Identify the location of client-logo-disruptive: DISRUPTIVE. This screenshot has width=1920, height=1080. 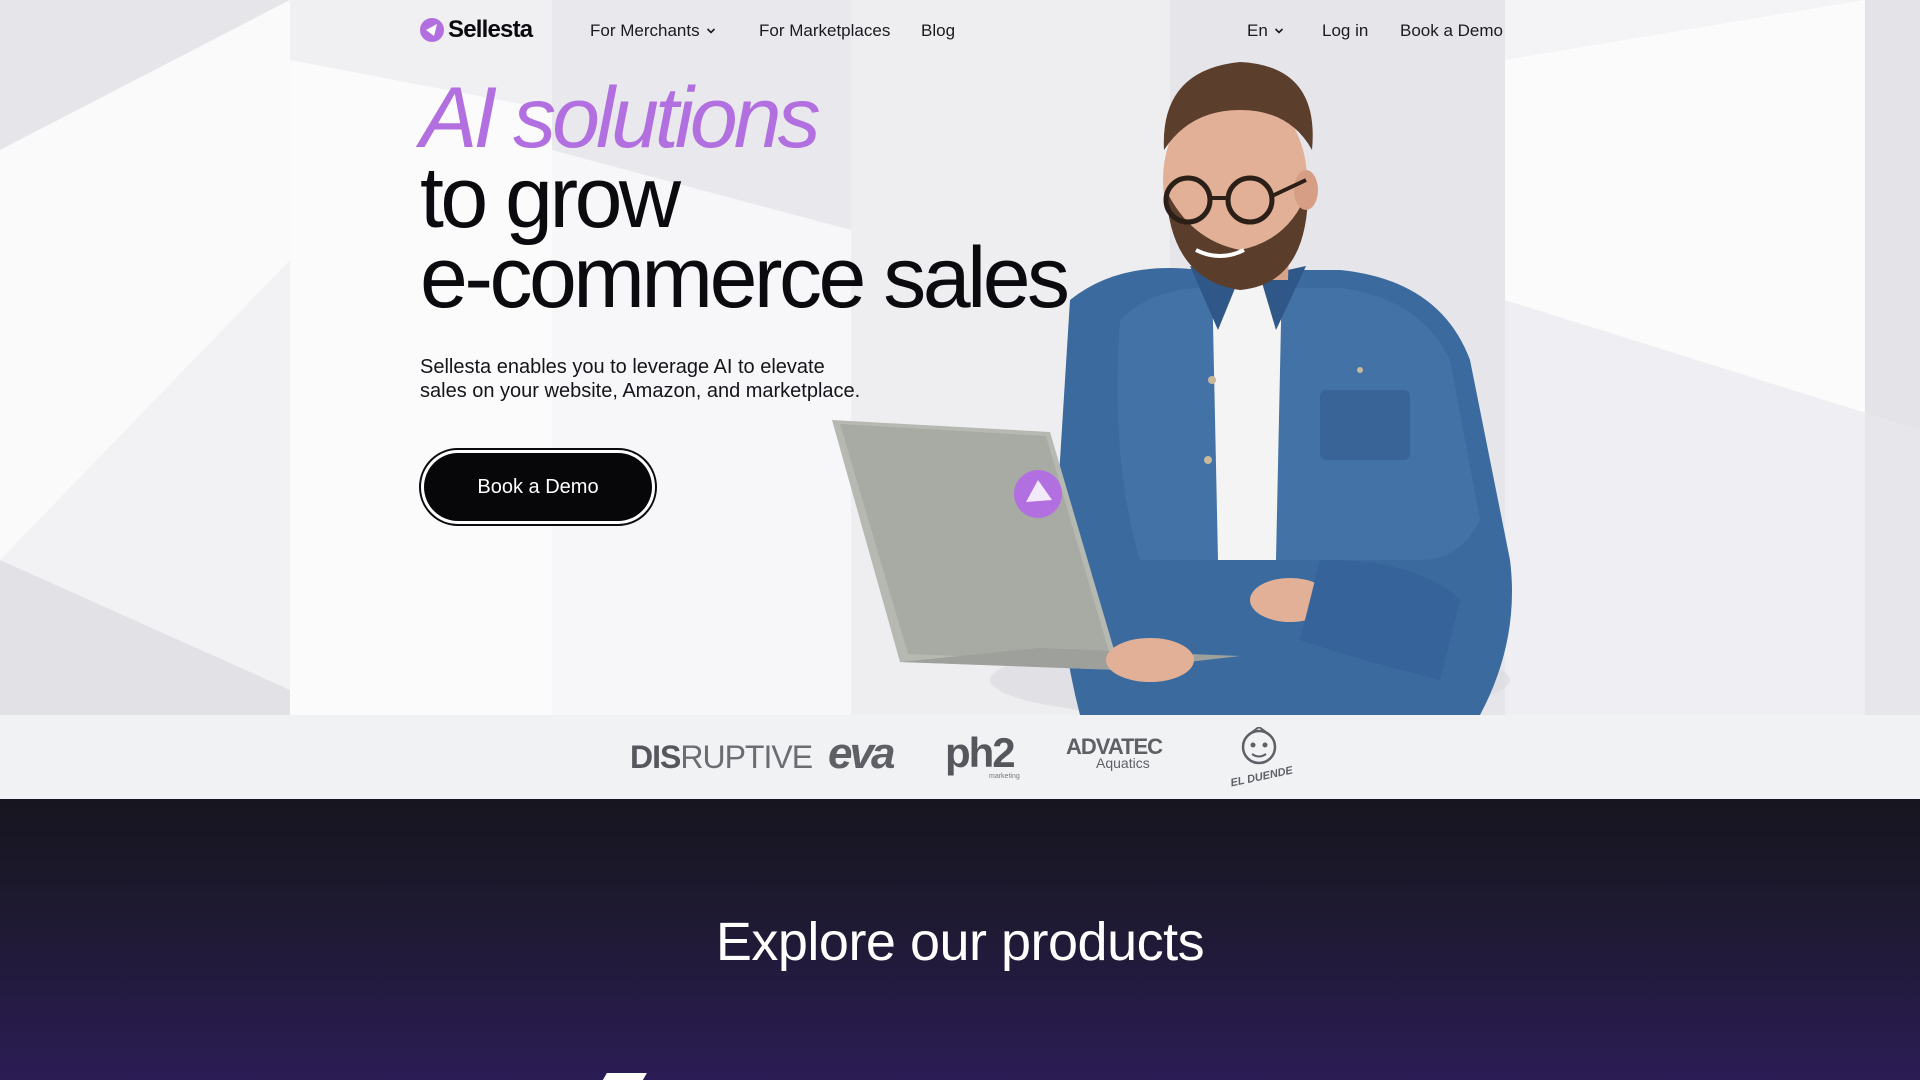
(721, 757).